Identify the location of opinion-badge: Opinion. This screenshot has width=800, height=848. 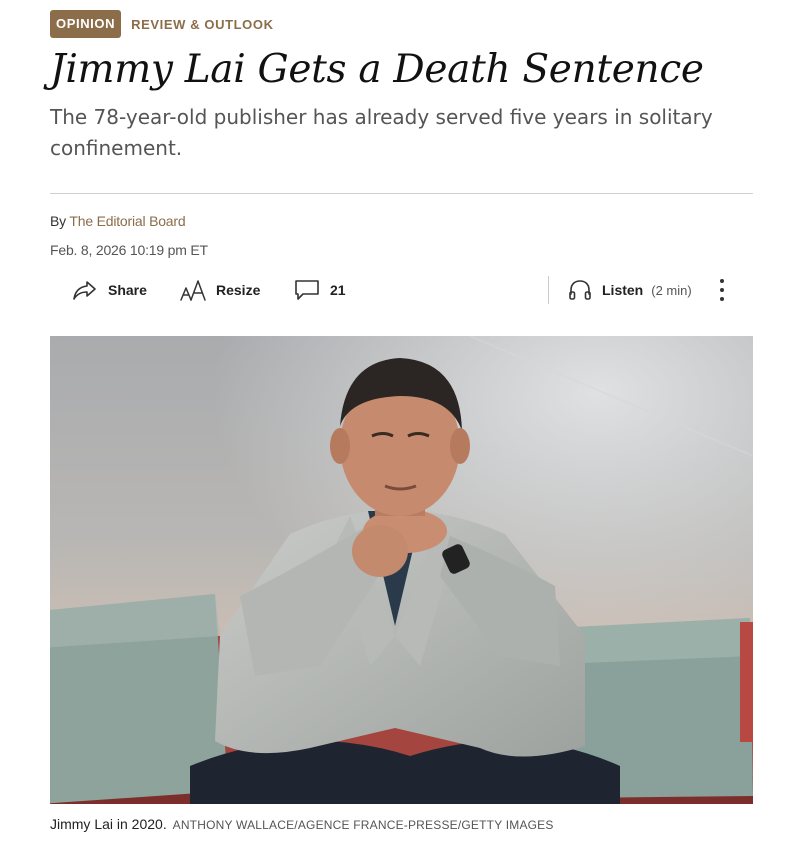
(86, 24).